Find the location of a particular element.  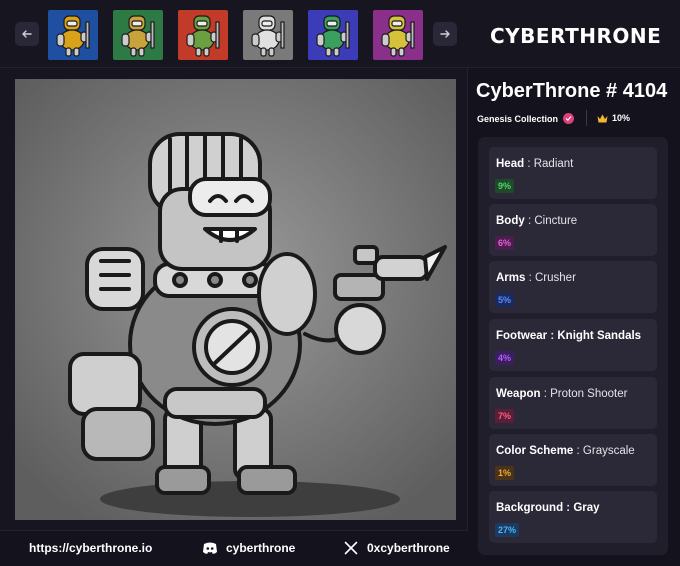

website-link-text: https://cyberthrone.io is located at coordinates (91, 548).